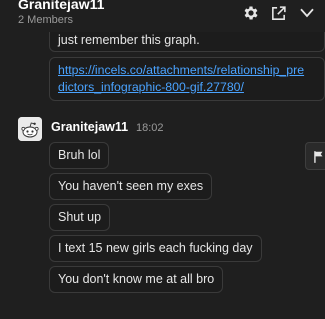  Describe the element at coordinates (61, 6) in the screenshot. I see `chat-title: Granitejaw11` at that location.